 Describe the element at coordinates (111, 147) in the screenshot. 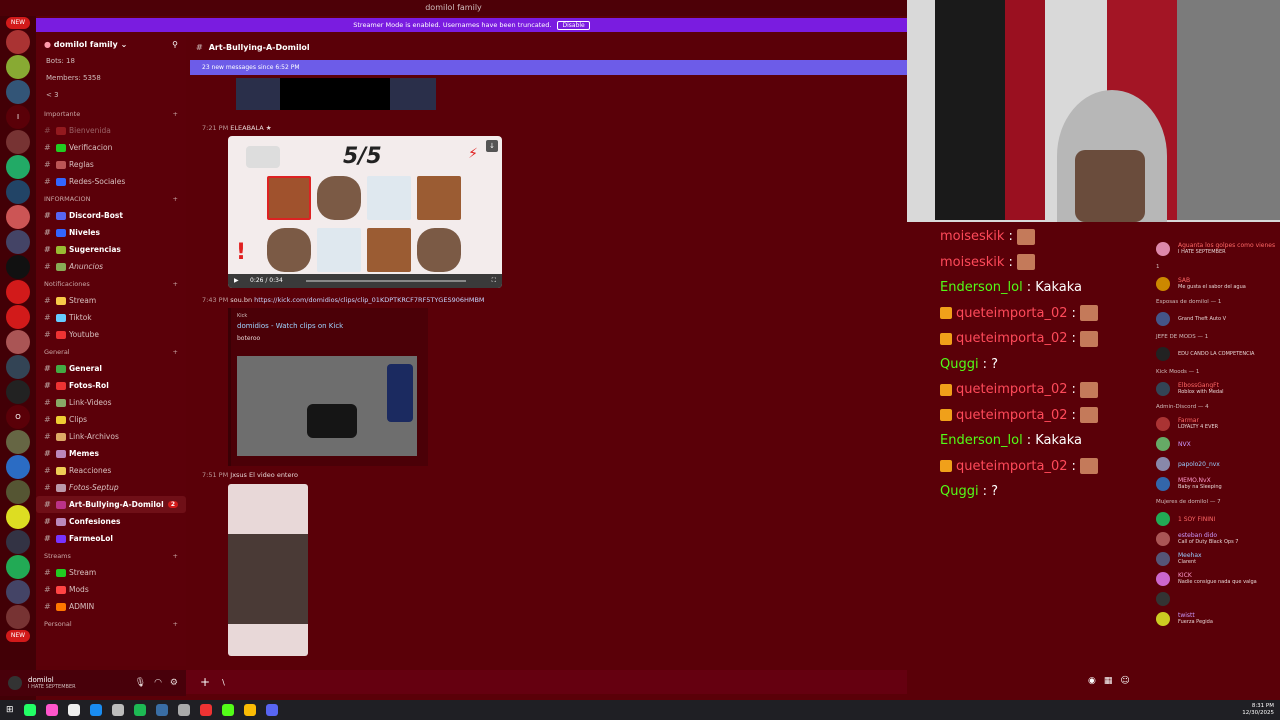

I see `channel-item: # Verificacion` at that location.